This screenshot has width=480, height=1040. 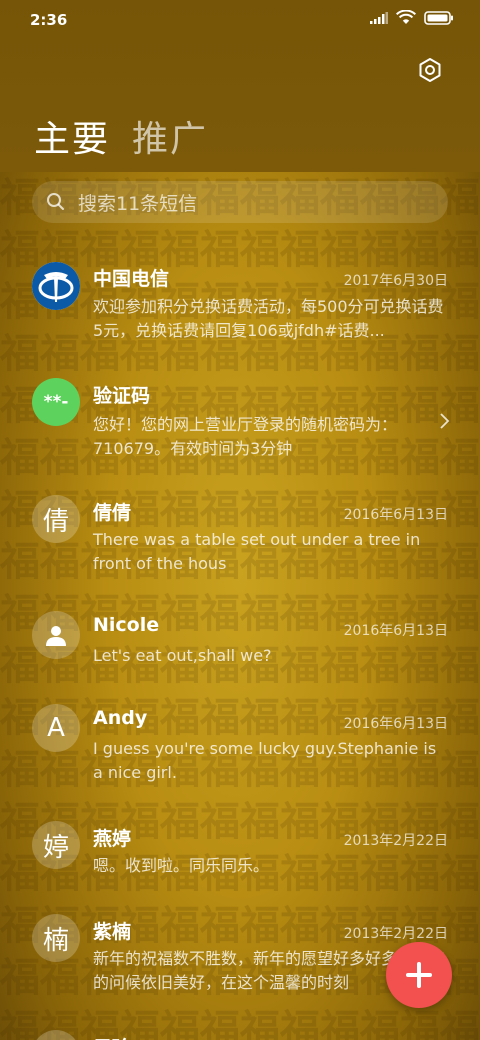 What do you see at coordinates (55, 201) in the screenshot?
I see `search-icon` at bounding box center [55, 201].